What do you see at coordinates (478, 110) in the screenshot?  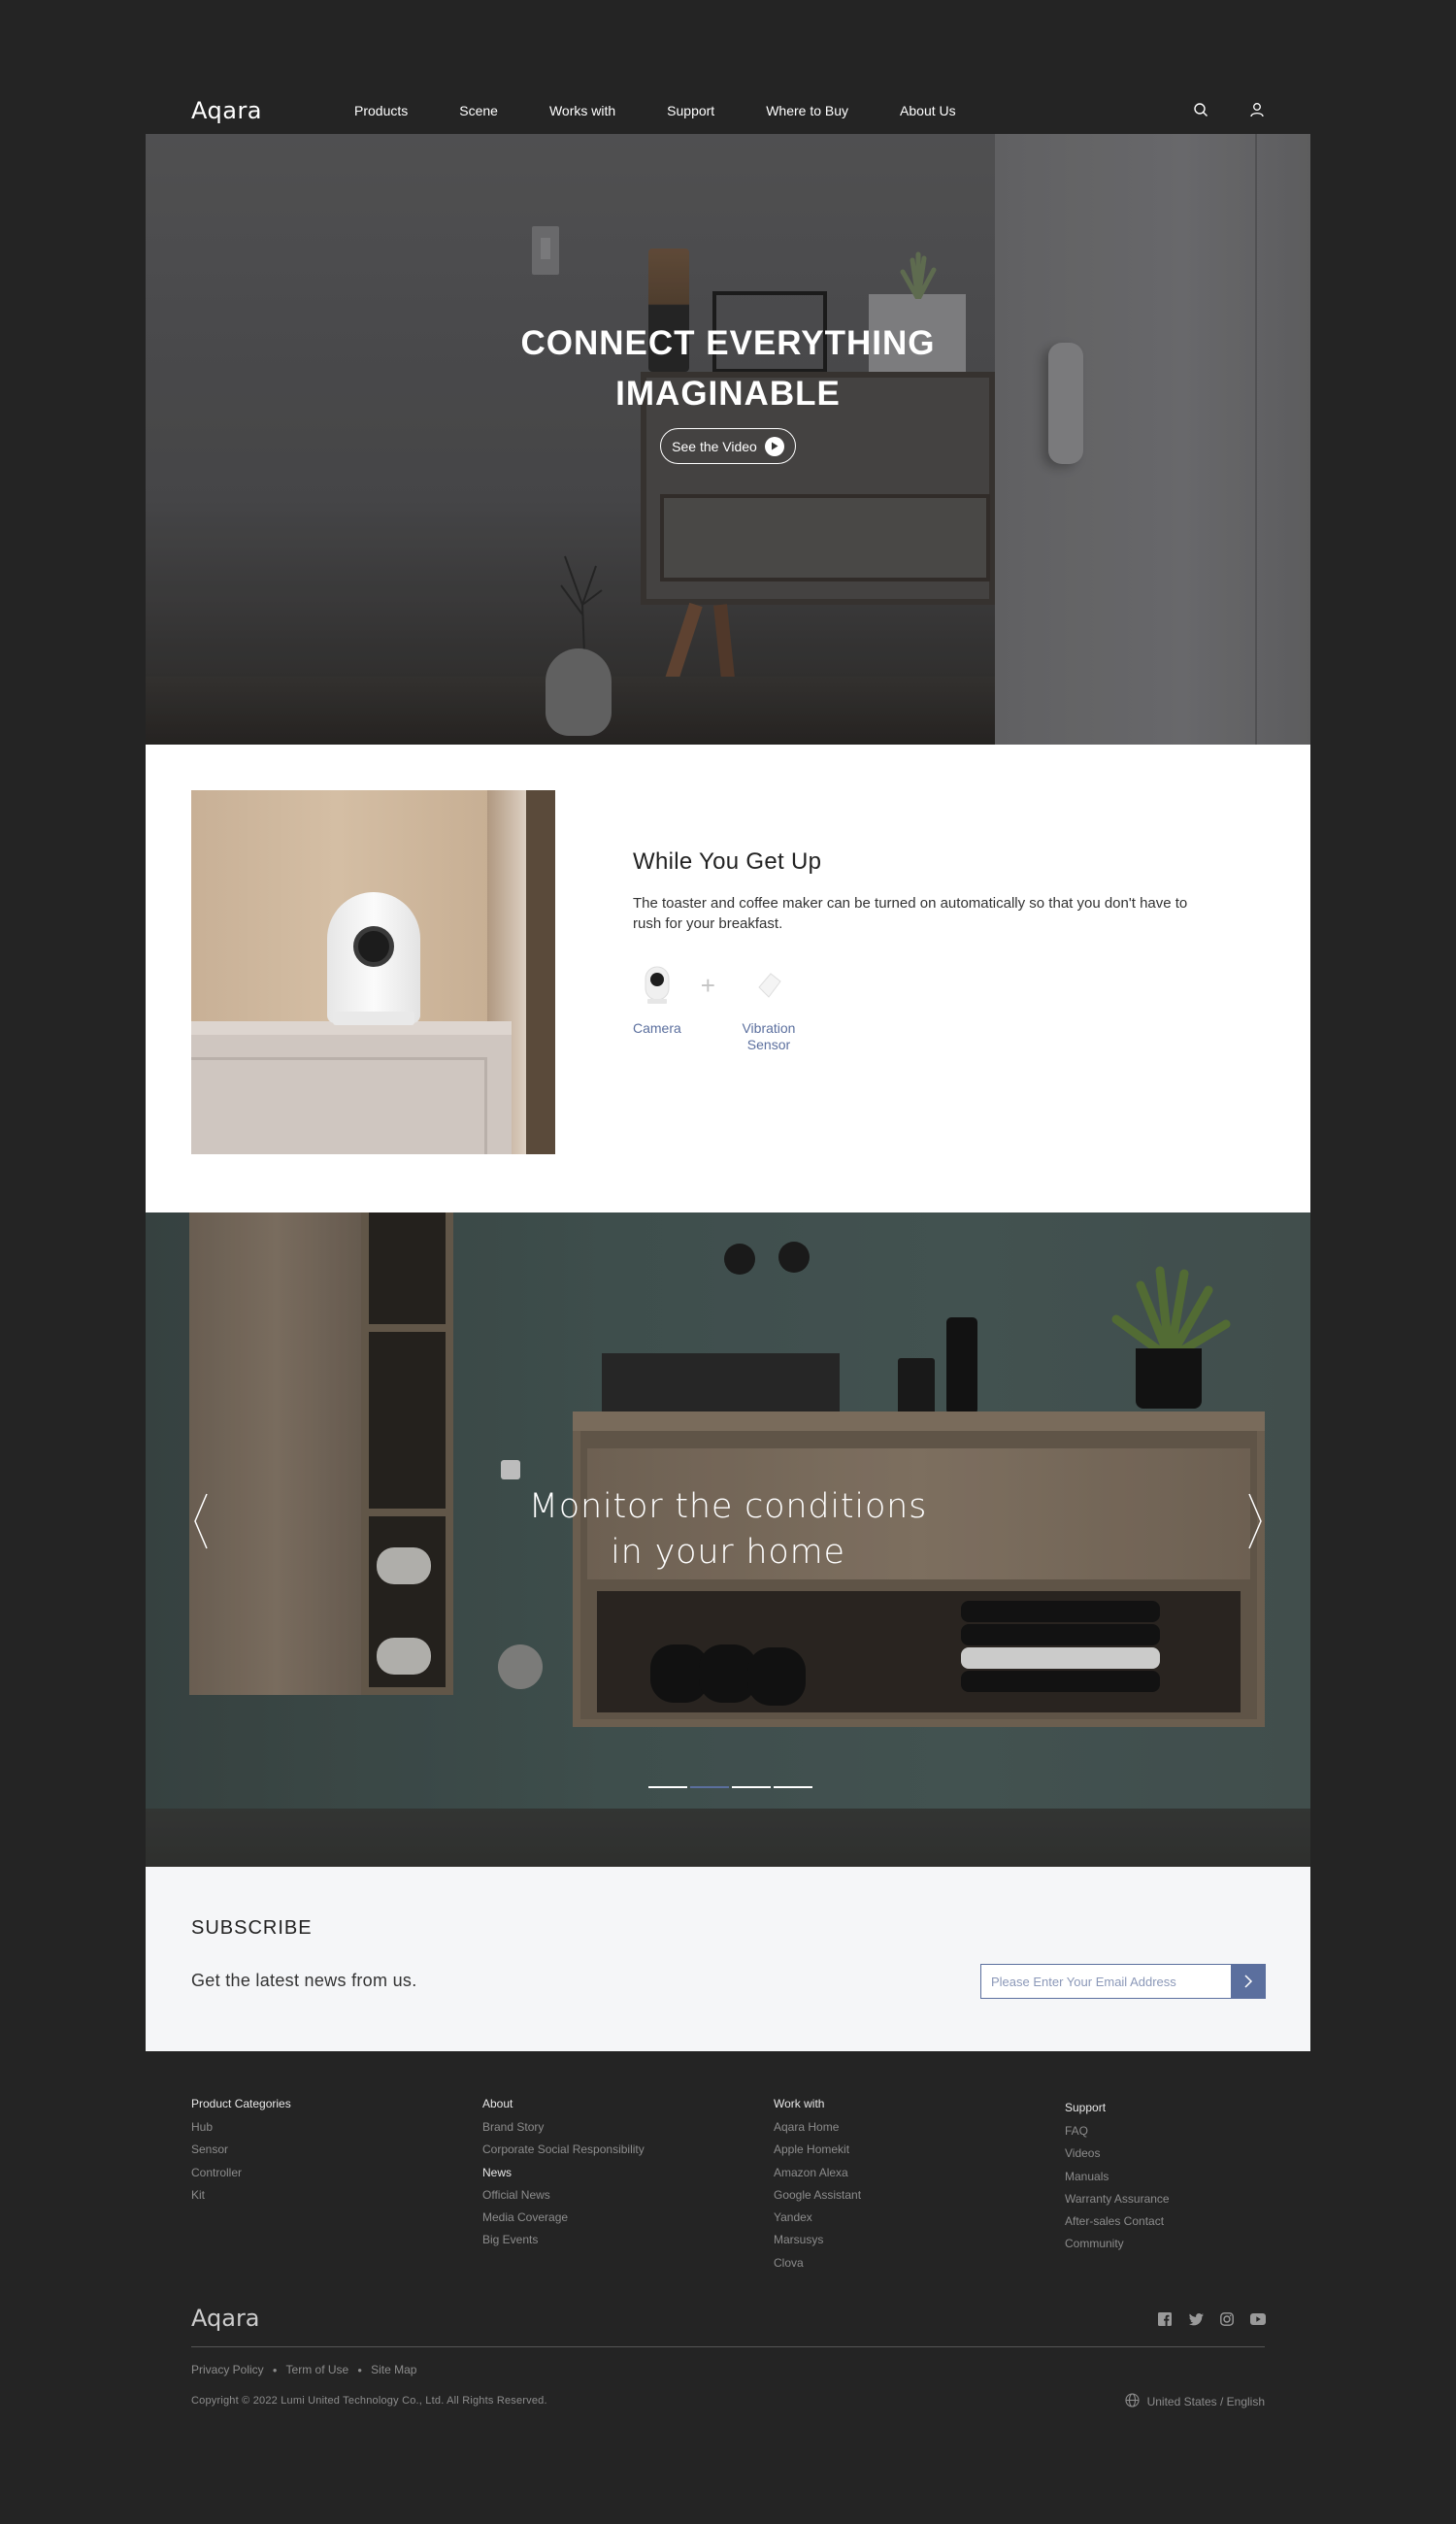 I see `nav-scene: Scene` at bounding box center [478, 110].